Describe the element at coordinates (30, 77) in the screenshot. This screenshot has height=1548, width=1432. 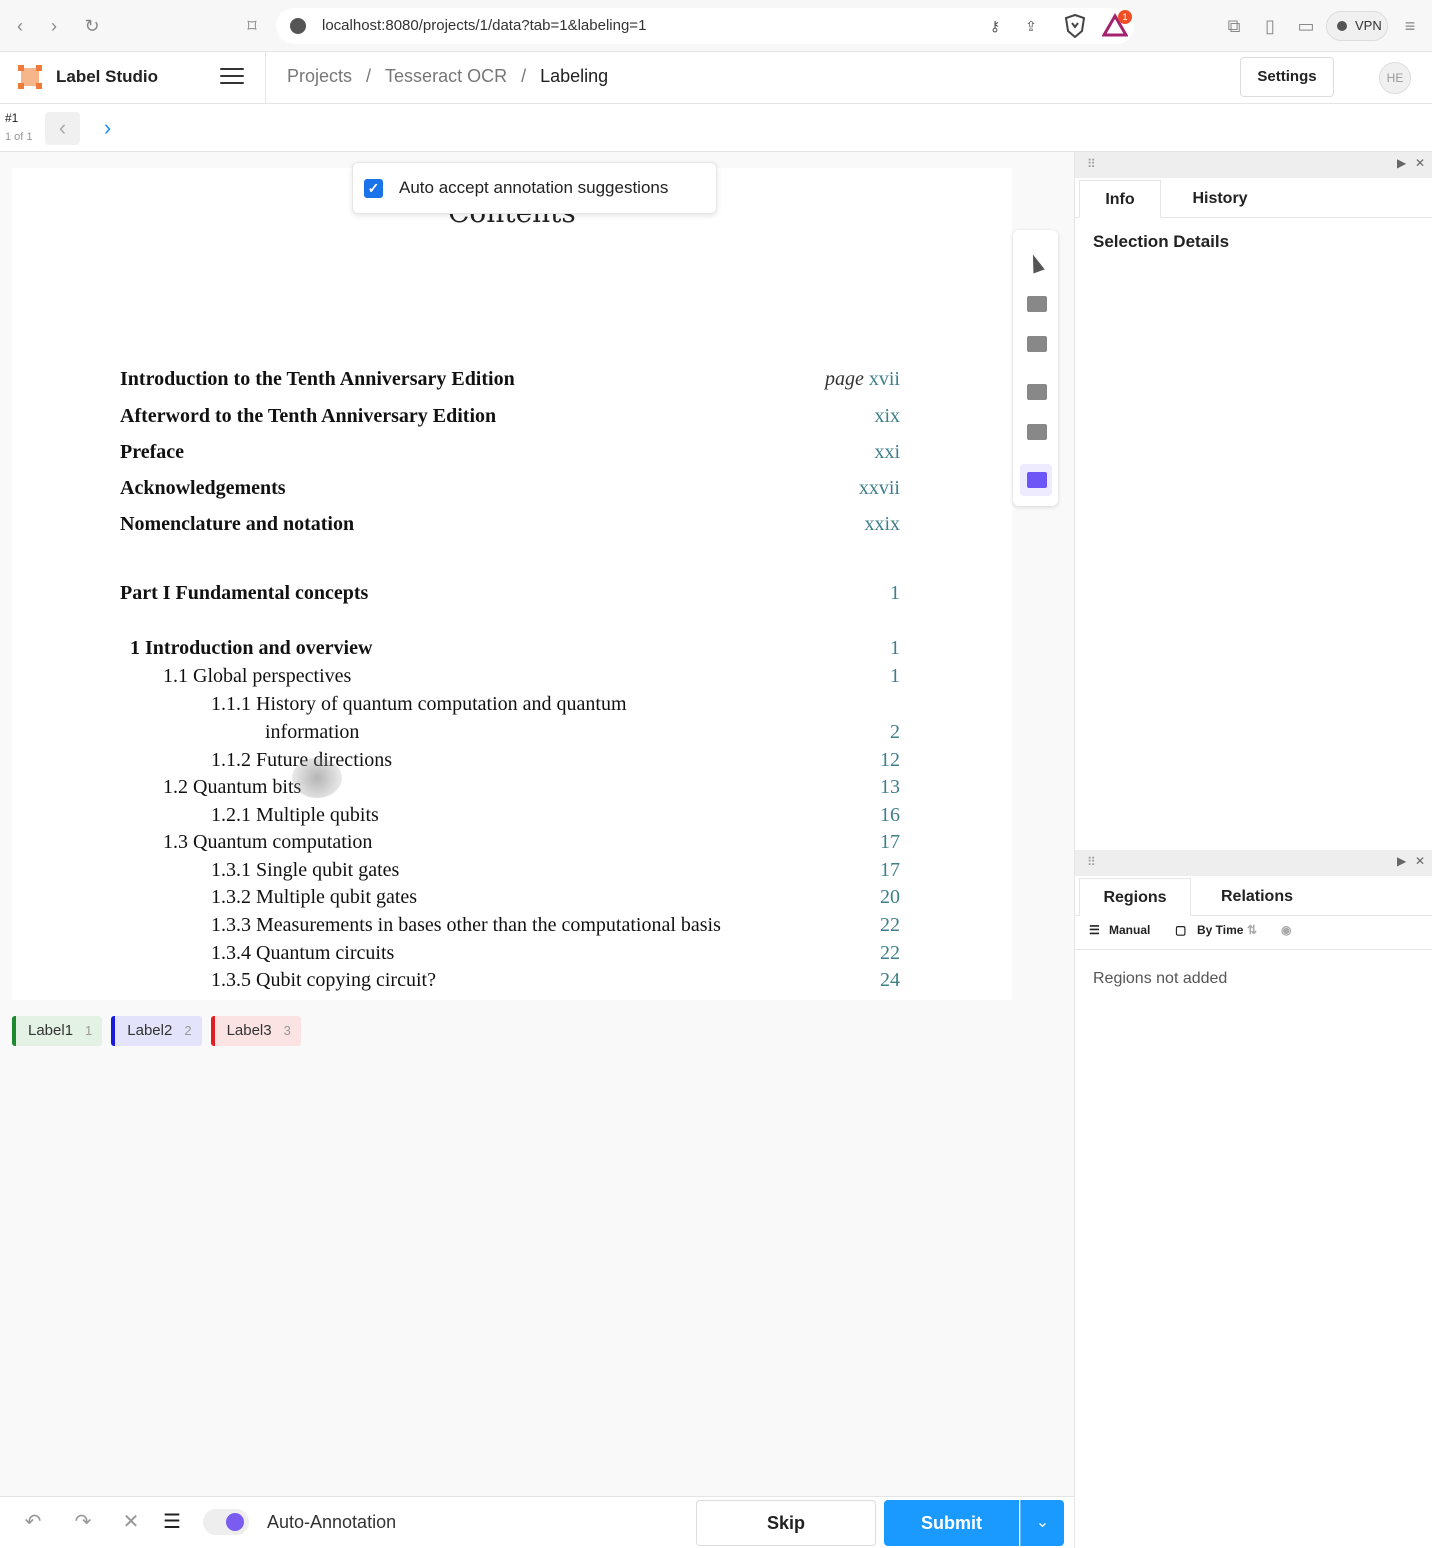
I see `label-studio-logo` at that location.